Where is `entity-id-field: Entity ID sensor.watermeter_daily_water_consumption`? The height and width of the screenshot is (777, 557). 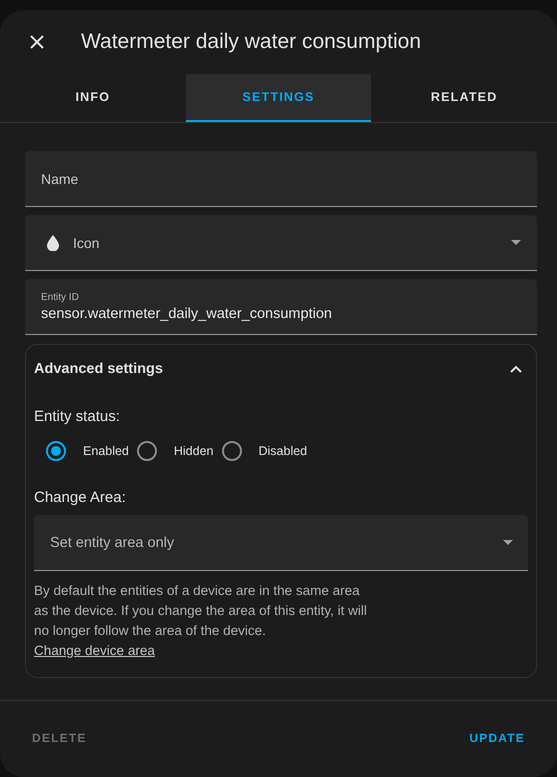
entity-id-field: Entity ID sensor.watermeter_daily_water_consumption is located at coordinates (281, 307).